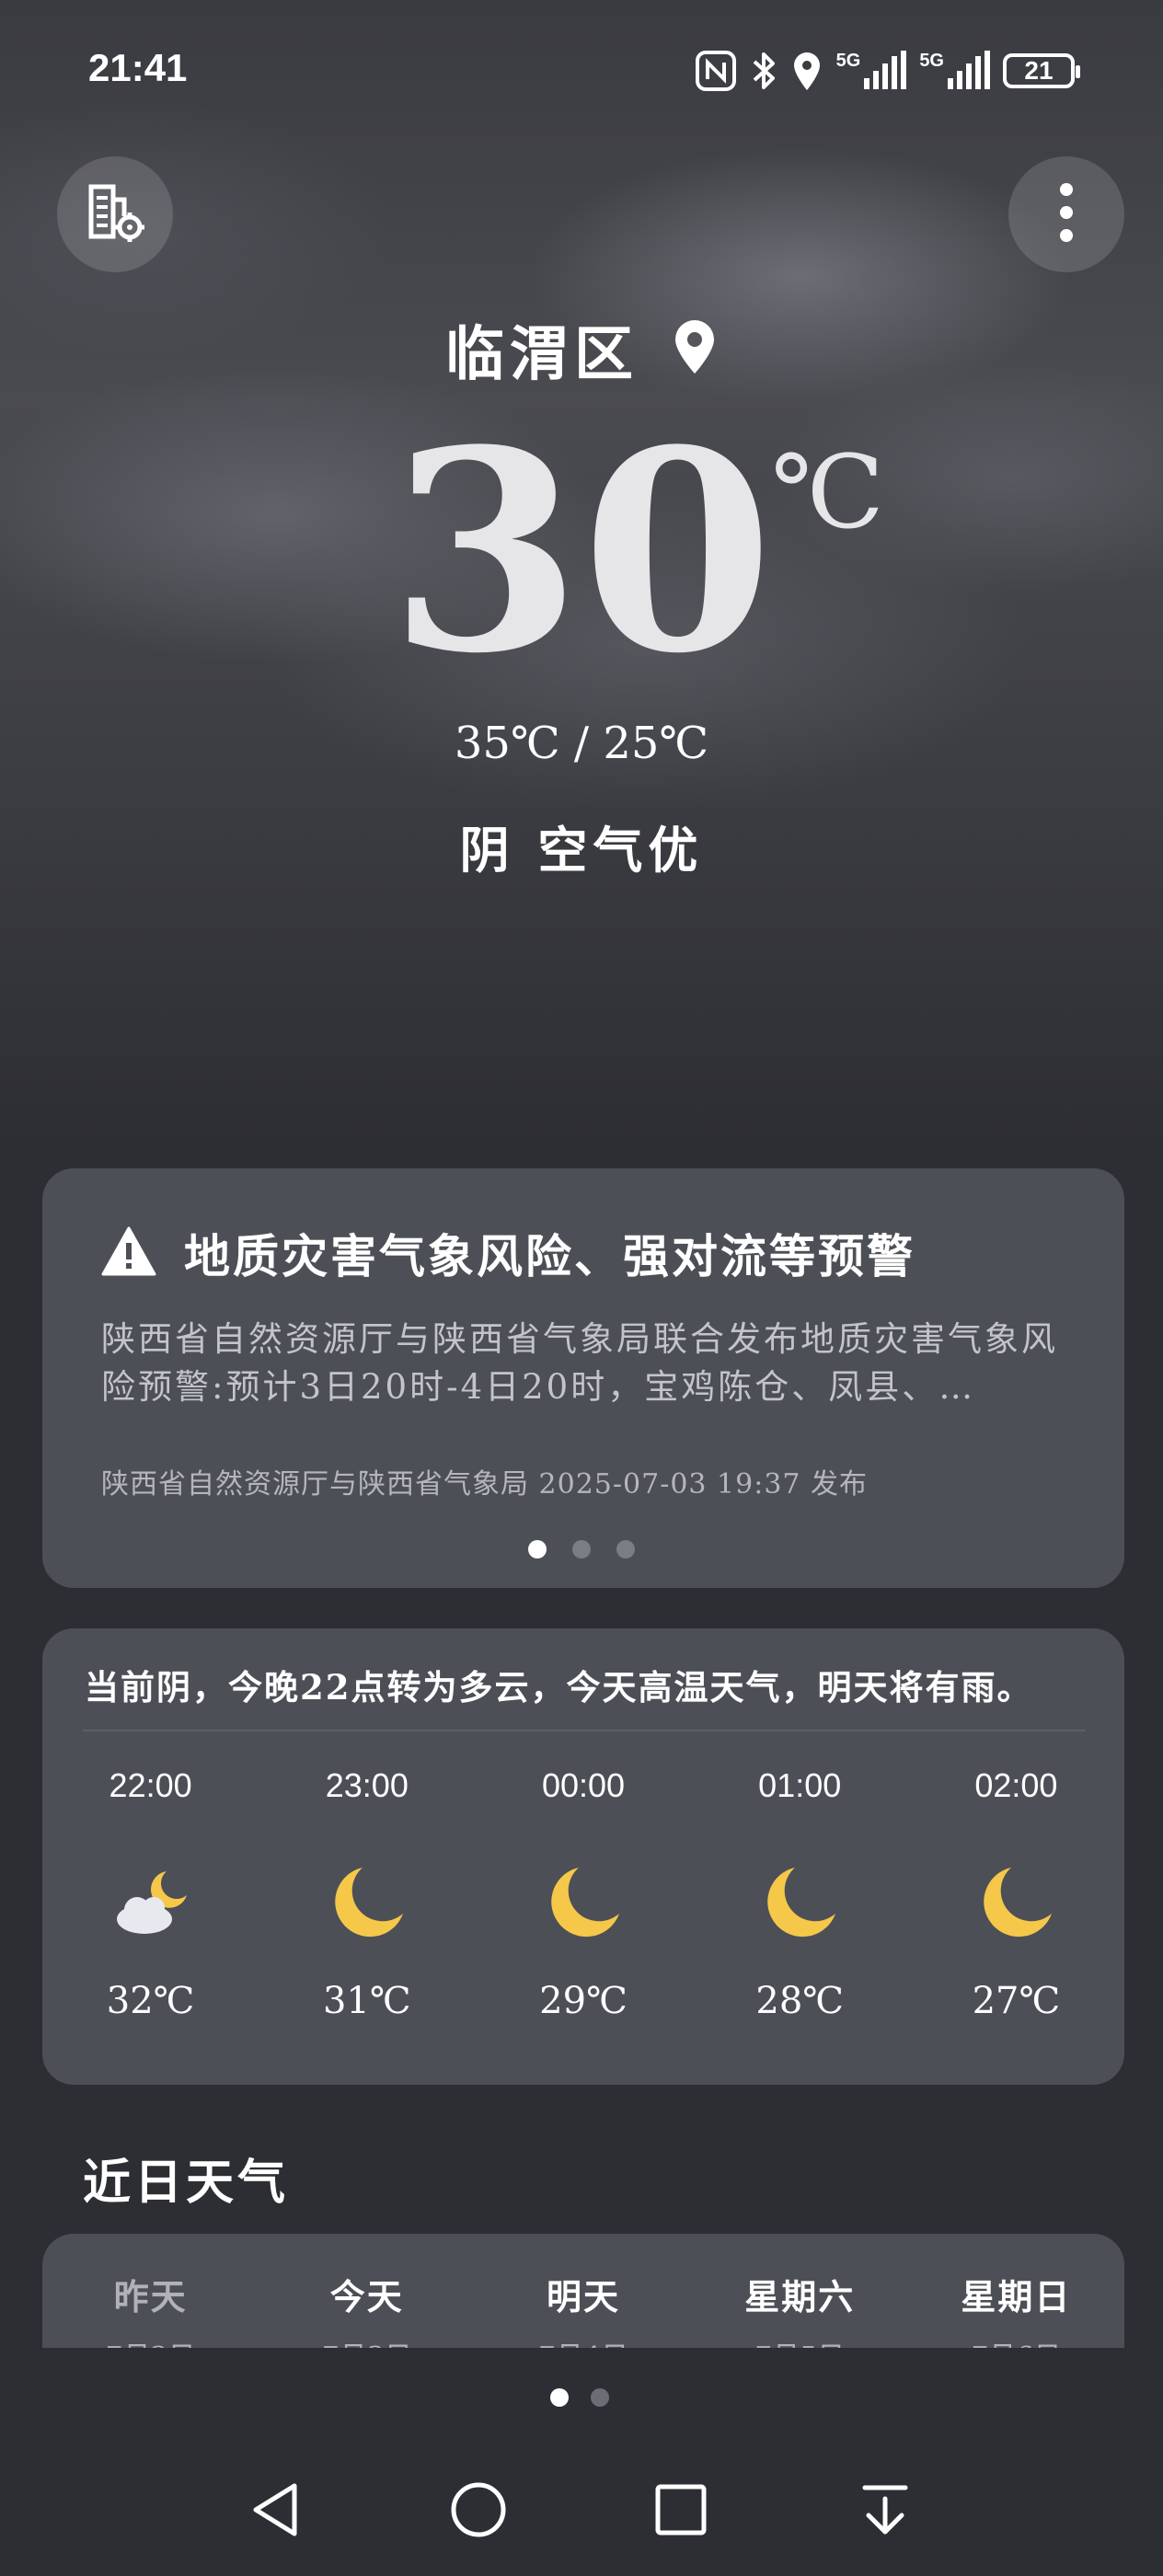 This screenshot has height=2576, width=1163. Describe the element at coordinates (542, 354) in the screenshot. I see `city-name: 临渭区` at that location.